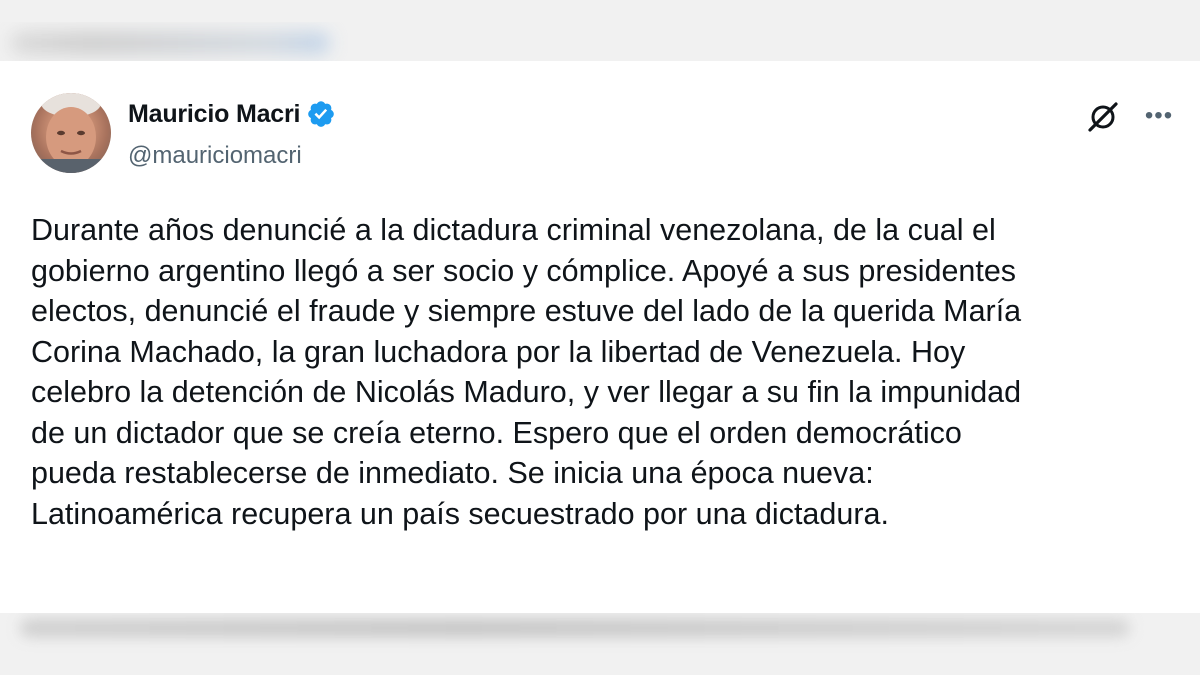  I want to click on author-name: Mauricio Macri, so click(214, 114).